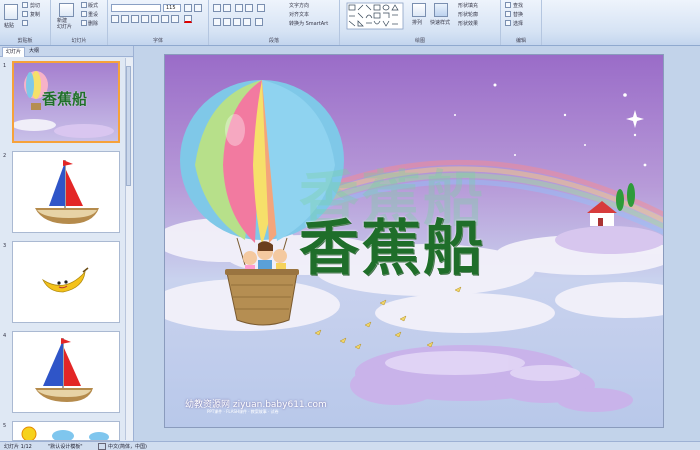  Describe the element at coordinates (198, 8) in the screenshot. I see `shrink-font-icon` at that location.